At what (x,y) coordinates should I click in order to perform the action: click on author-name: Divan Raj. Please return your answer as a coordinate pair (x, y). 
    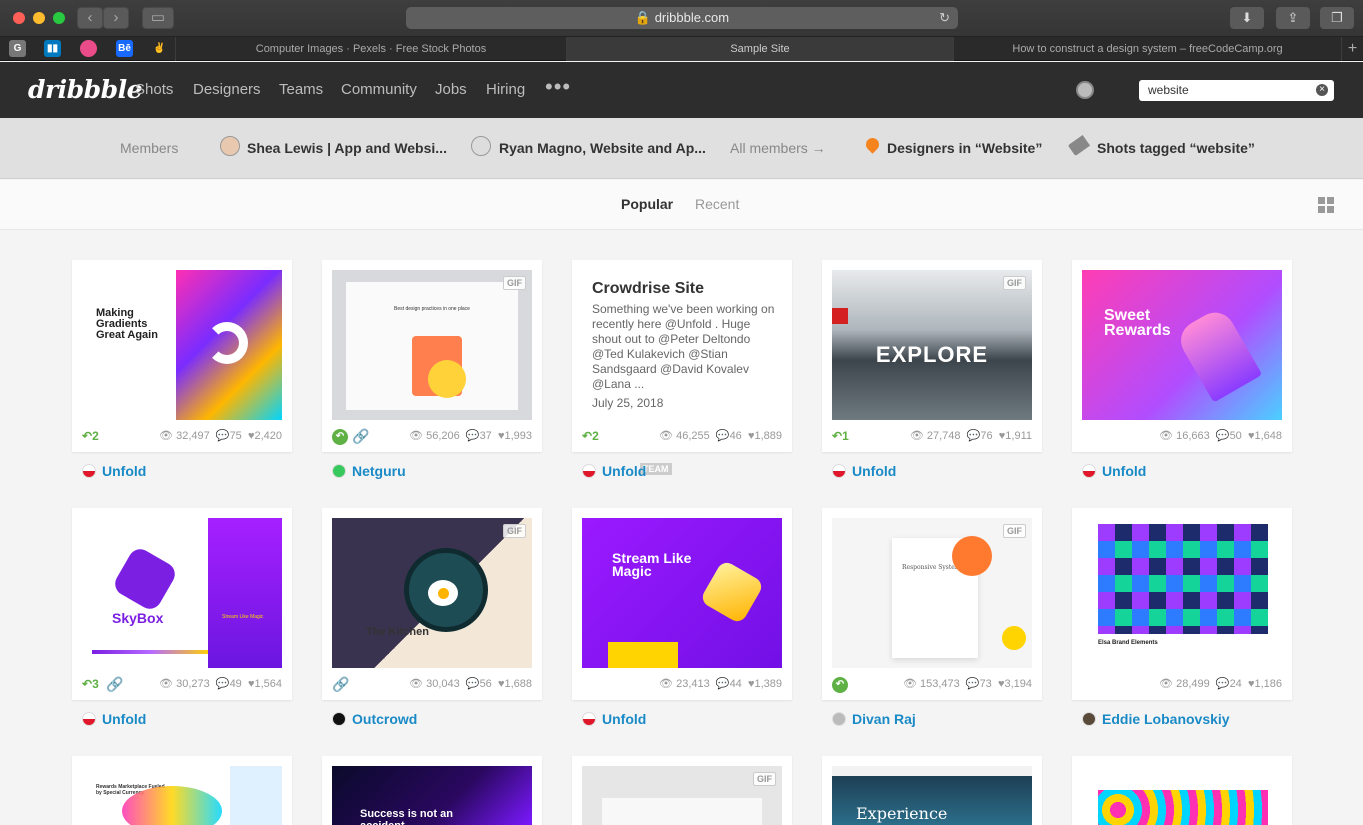
    Looking at the image, I should click on (884, 719).